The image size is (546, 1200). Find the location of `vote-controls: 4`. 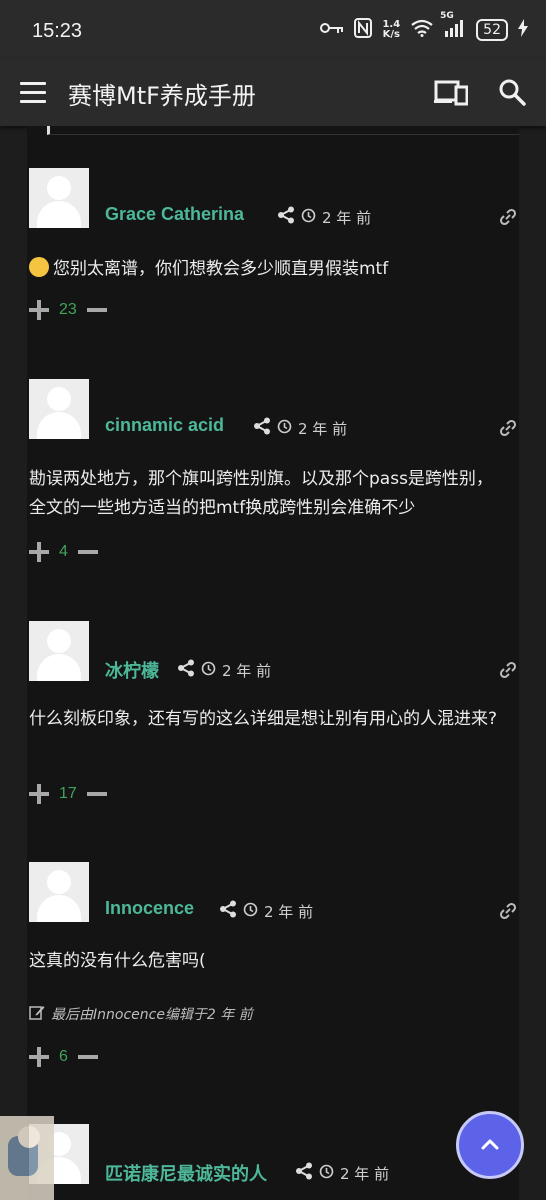

vote-controls: 4 is located at coordinates (63, 552).